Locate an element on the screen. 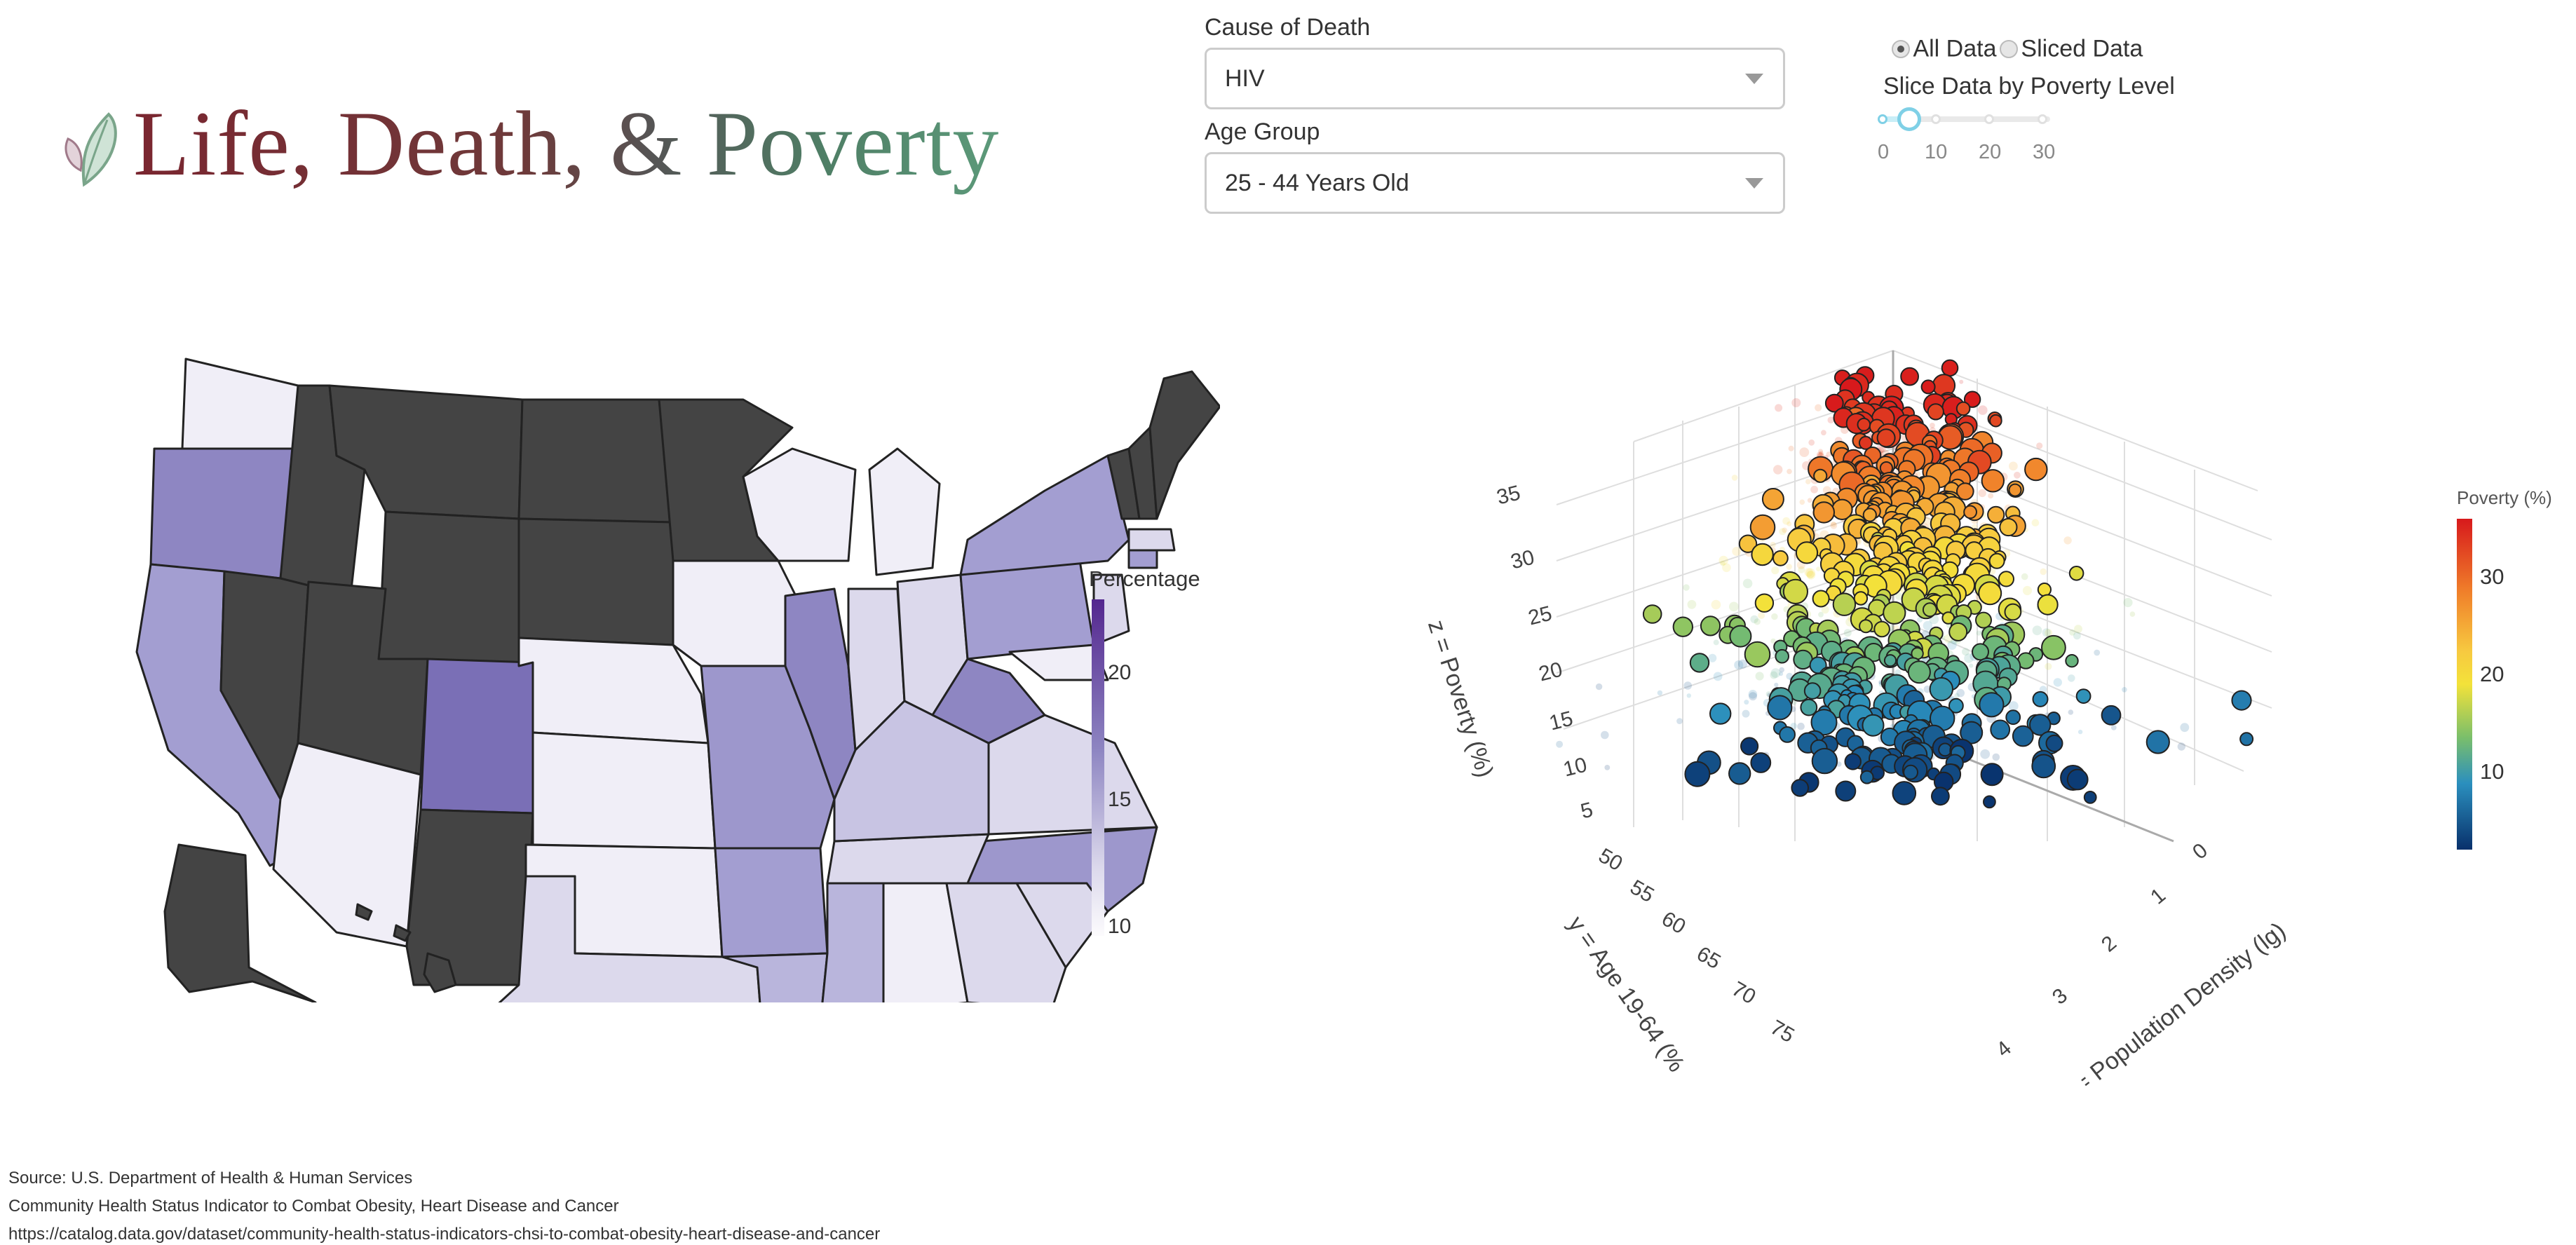 The width and height of the screenshot is (2576, 1245). state-new-mexico is located at coordinates (469, 897).